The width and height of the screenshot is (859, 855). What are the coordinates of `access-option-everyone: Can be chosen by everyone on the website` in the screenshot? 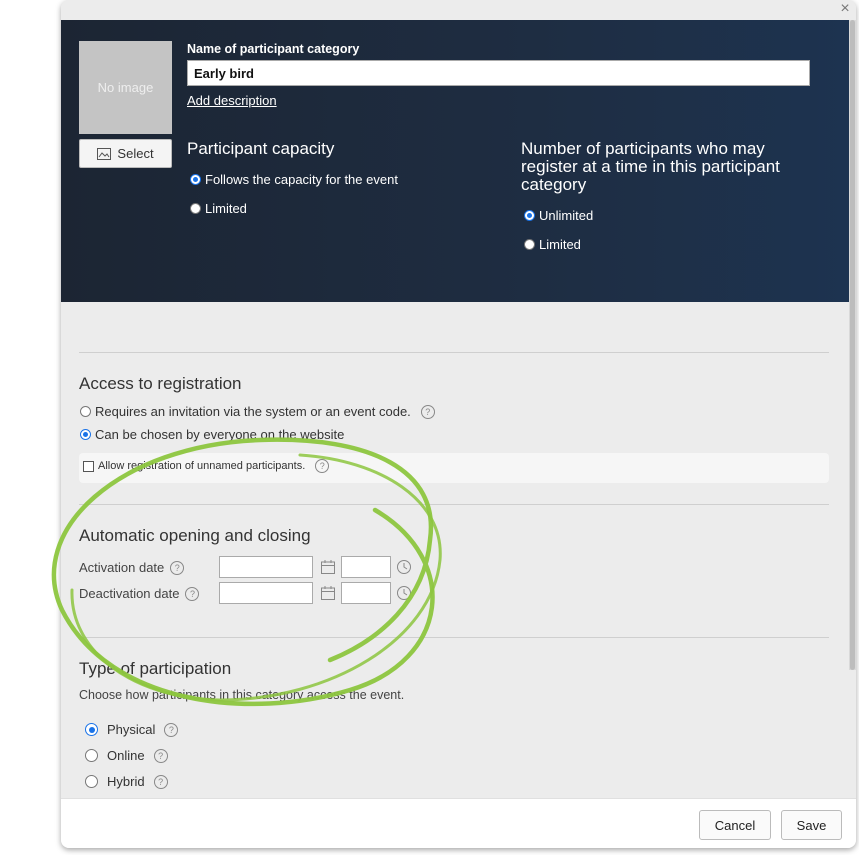 It's located at (212, 434).